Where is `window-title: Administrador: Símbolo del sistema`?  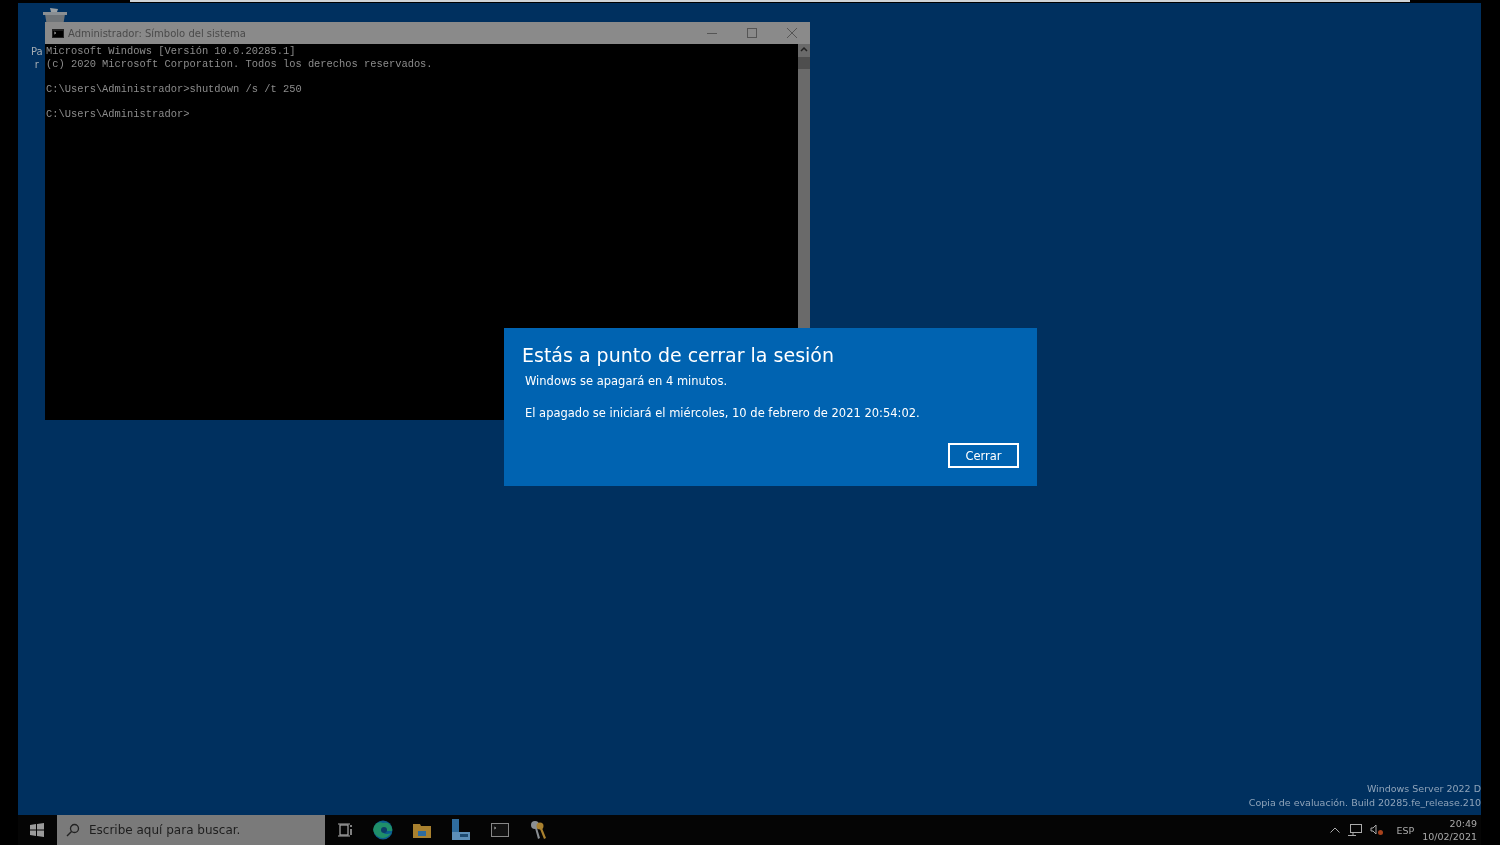
window-title: Administrador: Símbolo del sistema is located at coordinates (157, 33).